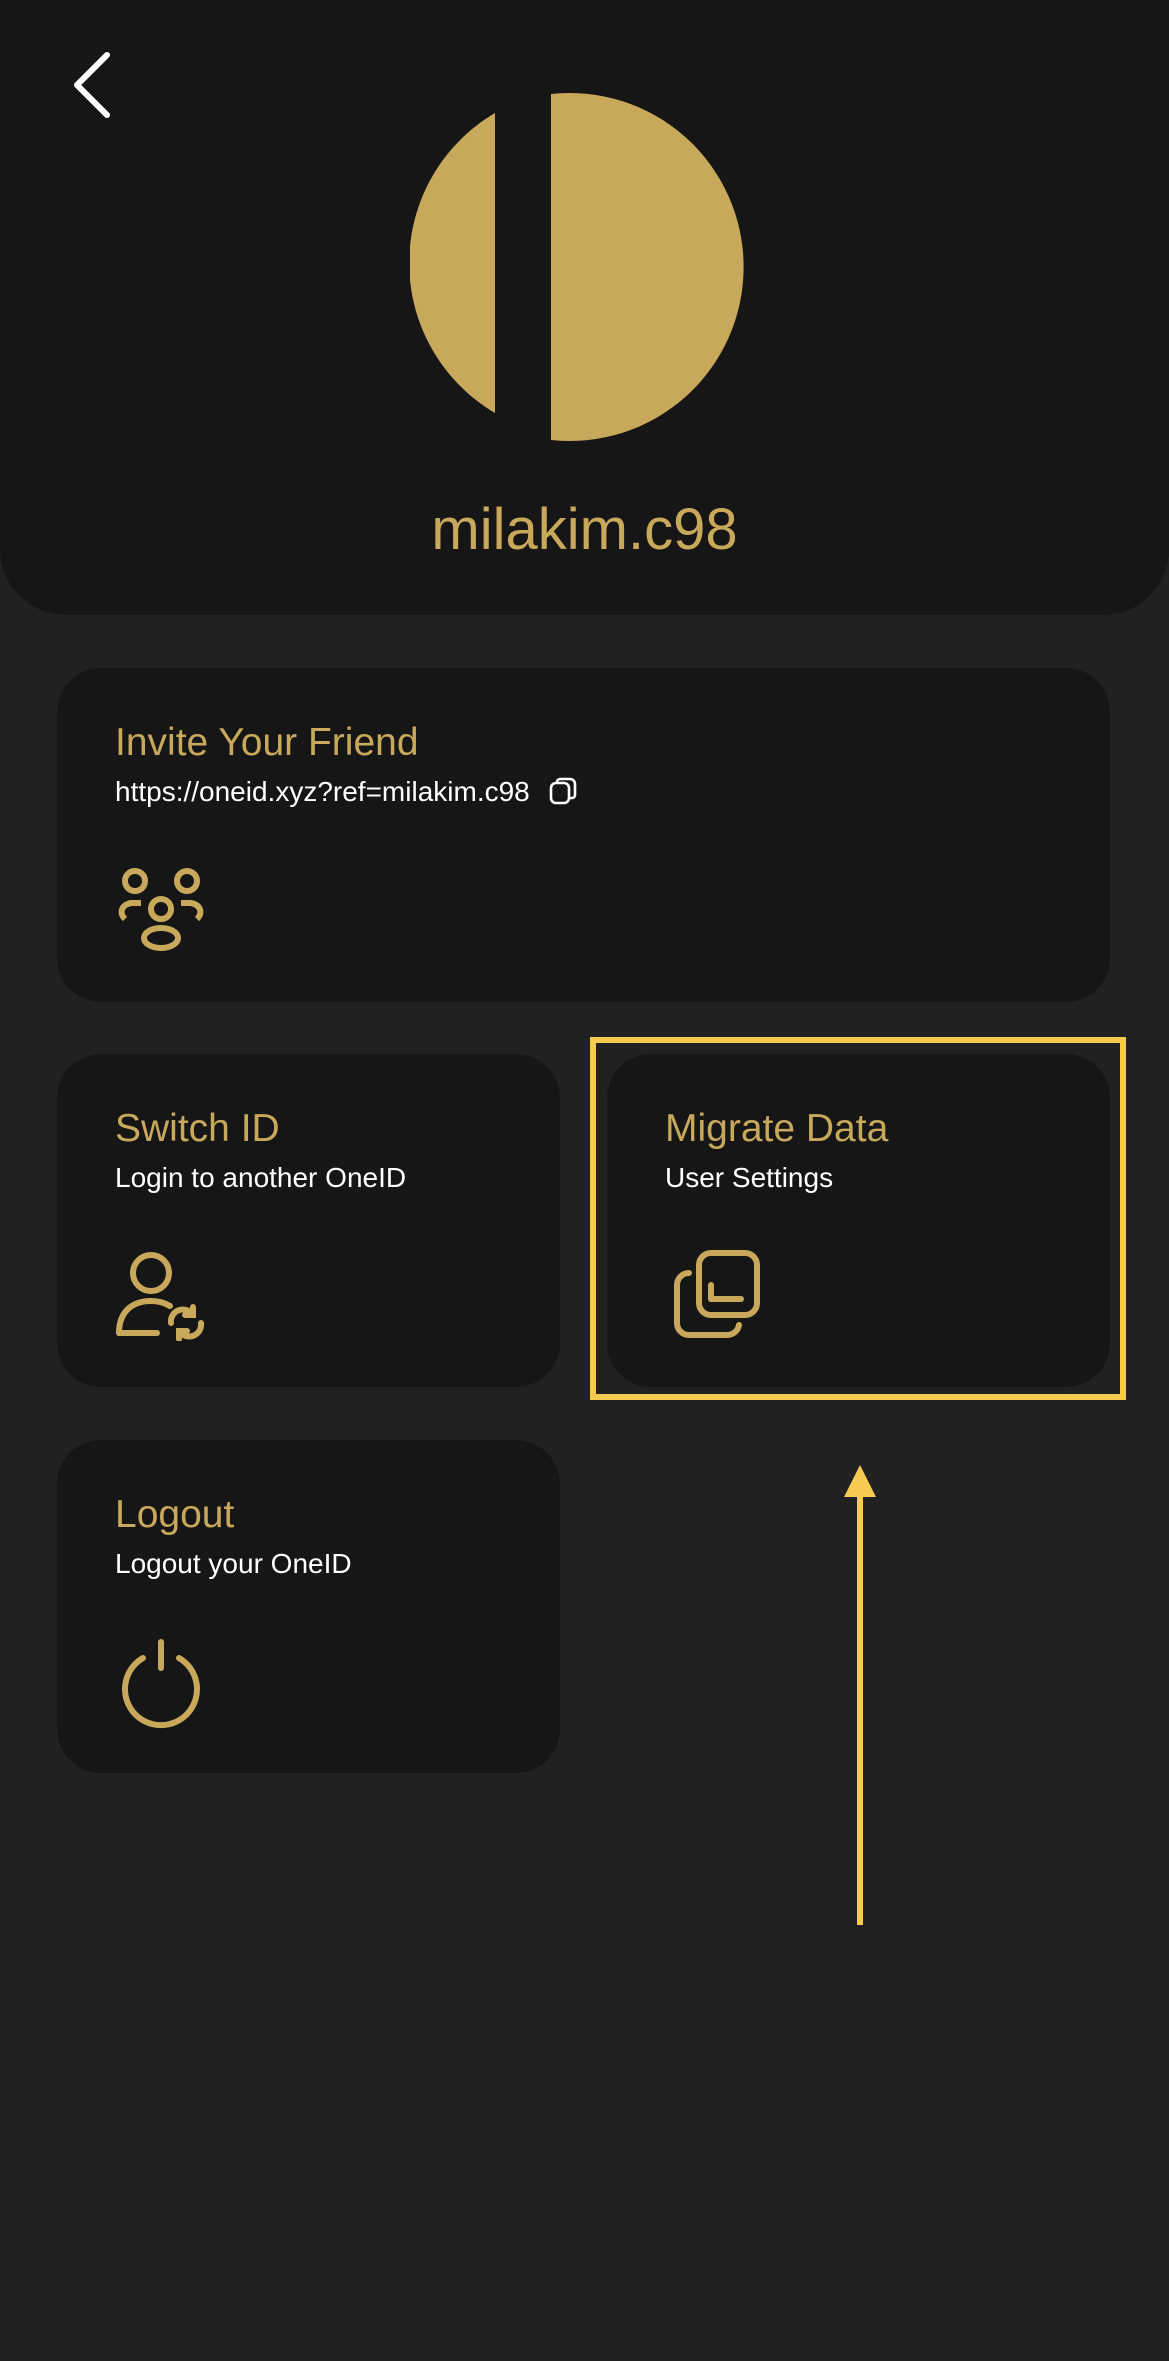 This screenshot has width=1169, height=2361. What do you see at coordinates (577, 267) in the screenshot?
I see `oneid-logo` at bounding box center [577, 267].